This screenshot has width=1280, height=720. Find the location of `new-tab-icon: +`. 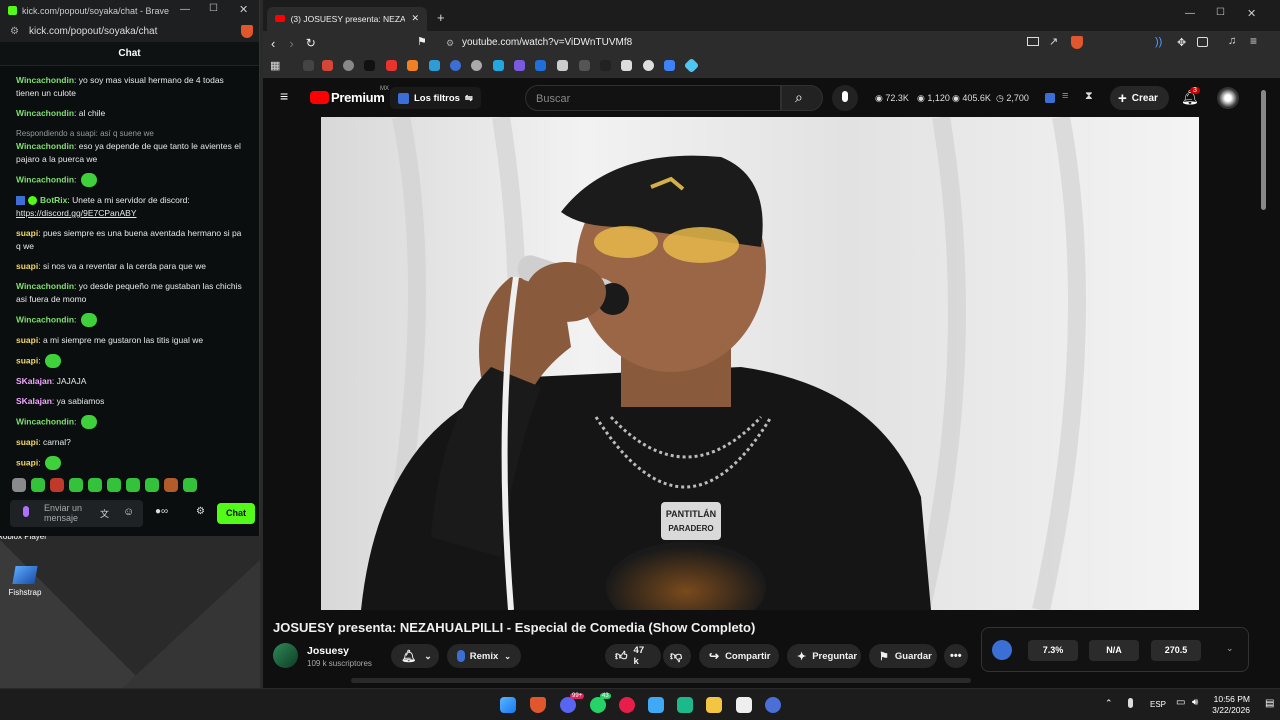

new-tab-icon: + is located at coordinates (441, 17).